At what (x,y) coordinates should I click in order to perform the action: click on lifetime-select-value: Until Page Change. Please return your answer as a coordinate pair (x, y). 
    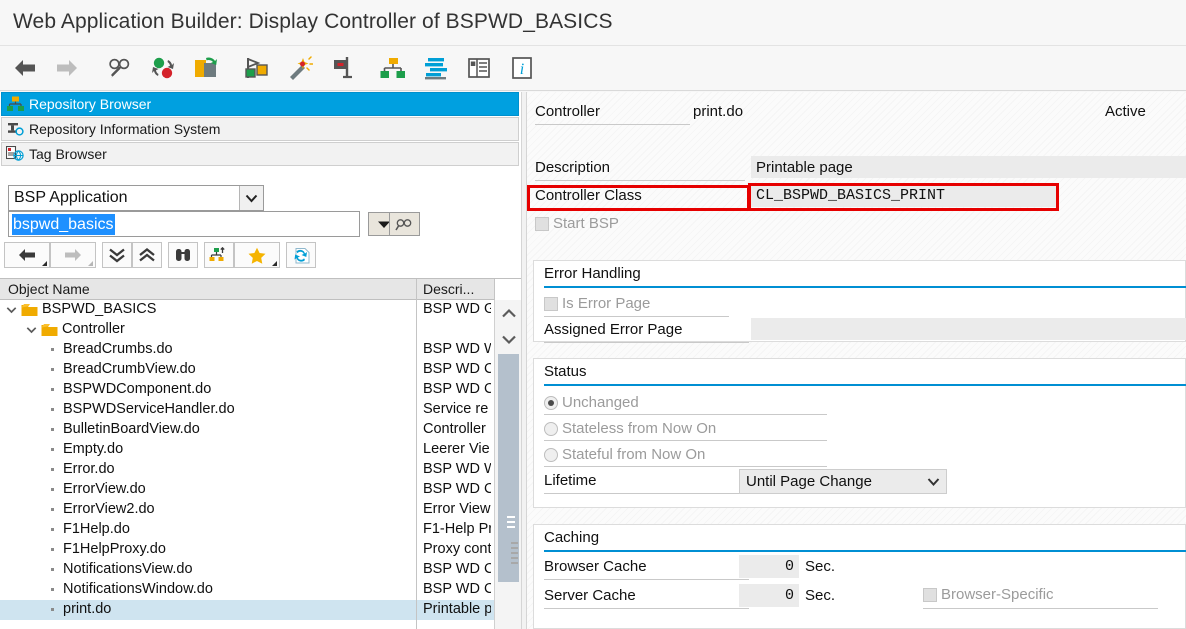
    Looking at the image, I should click on (809, 481).